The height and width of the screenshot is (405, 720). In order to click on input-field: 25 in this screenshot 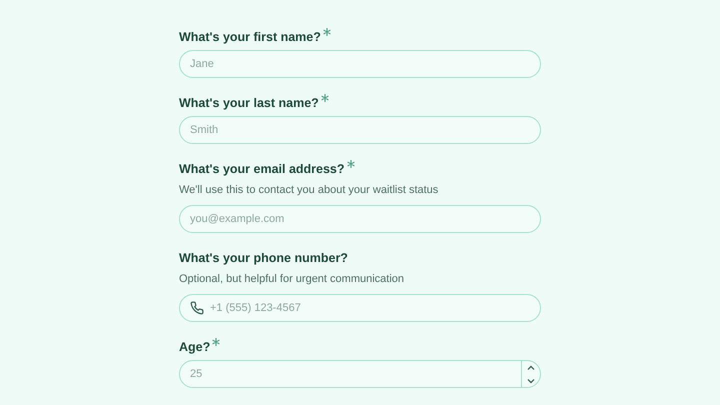, I will do `click(355, 374)`.